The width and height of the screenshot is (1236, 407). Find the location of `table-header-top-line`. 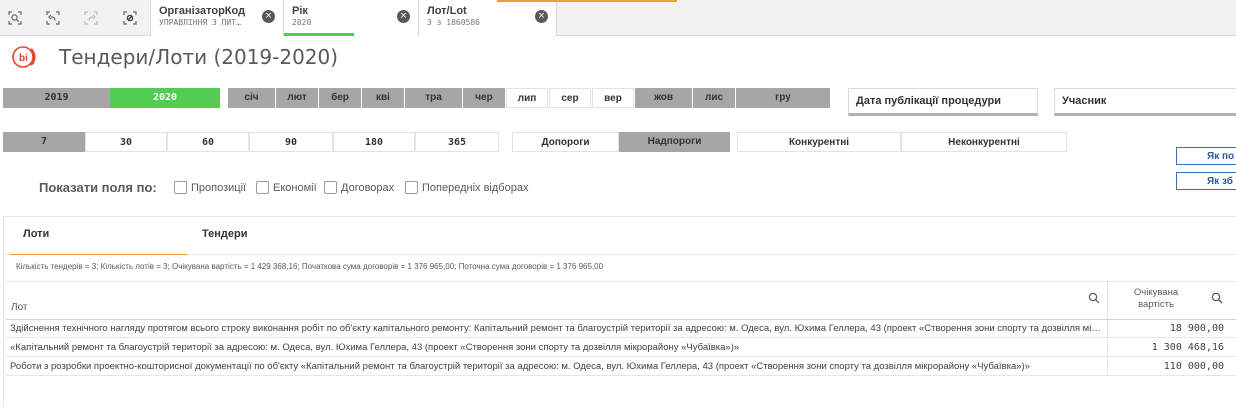

table-header-top-line is located at coordinates (621, 281).